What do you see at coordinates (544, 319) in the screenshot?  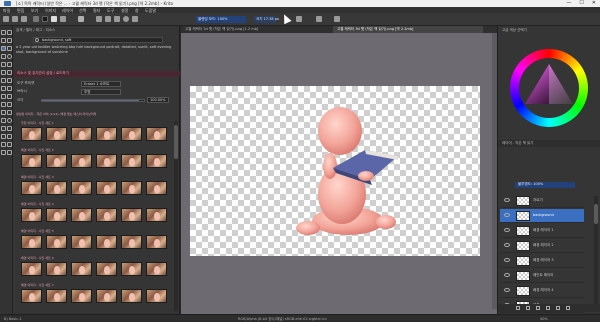 I see `status-zoom: 40%` at bounding box center [544, 319].